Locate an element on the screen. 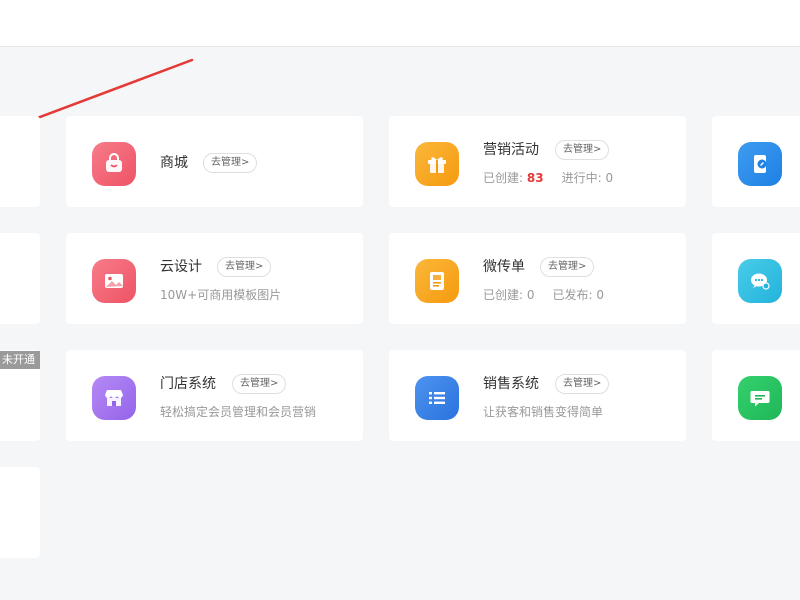  top-bar is located at coordinates (400, 23).